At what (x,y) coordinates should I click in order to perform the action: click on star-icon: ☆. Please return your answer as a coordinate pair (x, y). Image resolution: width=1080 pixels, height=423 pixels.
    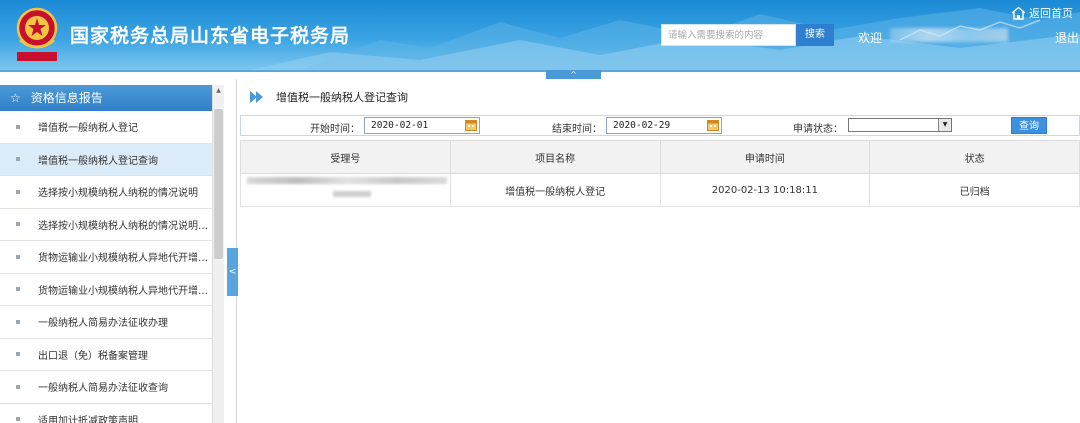
    Looking at the image, I should click on (15, 98).